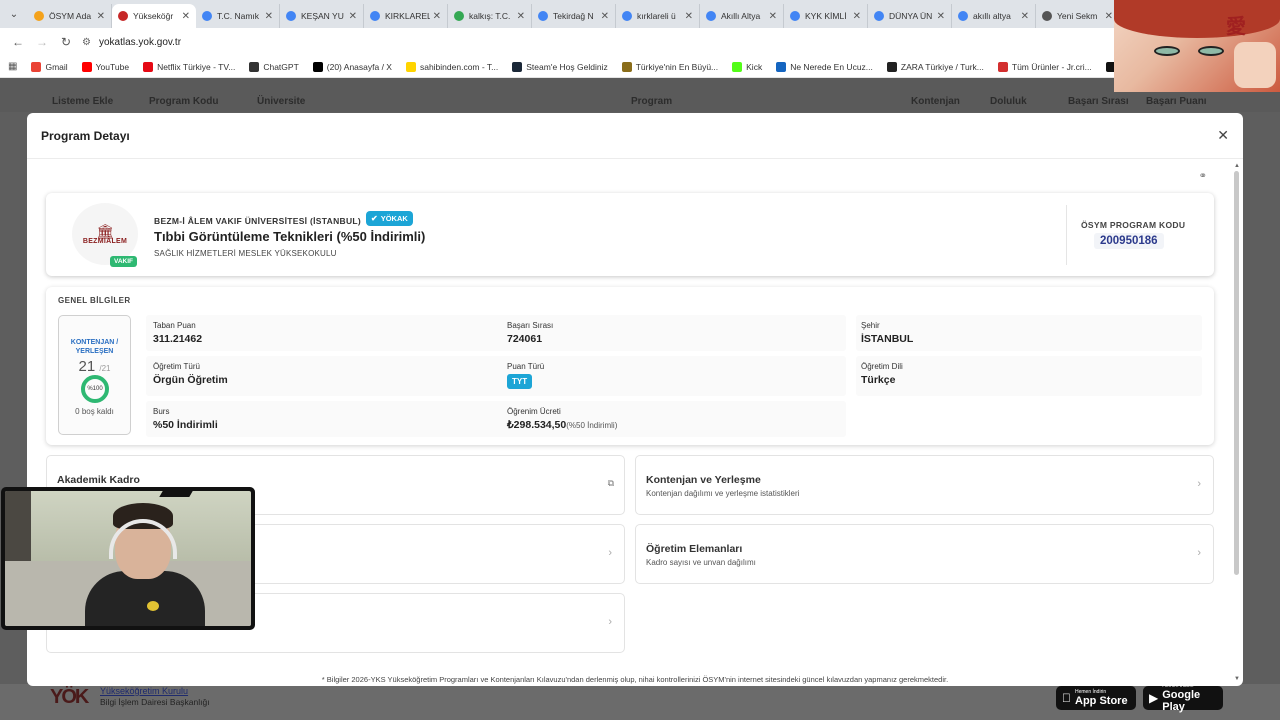 The width and height of the screenshot is (1280, 720). I want to click on quota-placed: 21, so click(87, 366).